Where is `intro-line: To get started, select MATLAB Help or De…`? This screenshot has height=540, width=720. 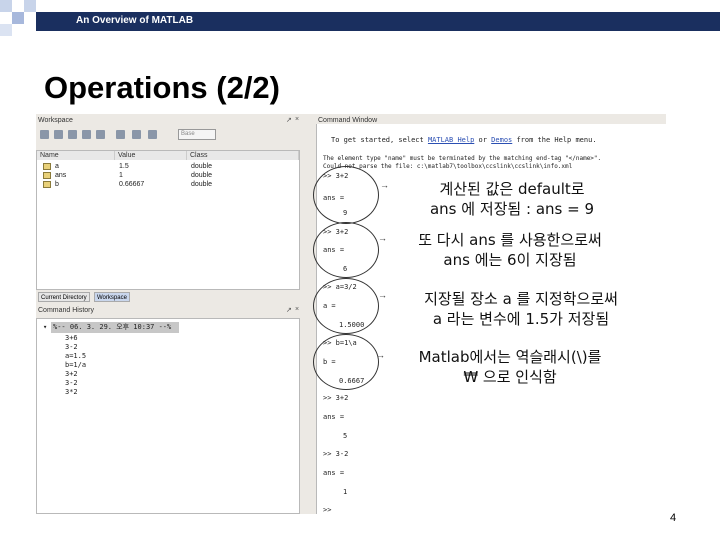
intro-line: To get started, select MATLAB Help or De… is located at coordinates (464, 140).